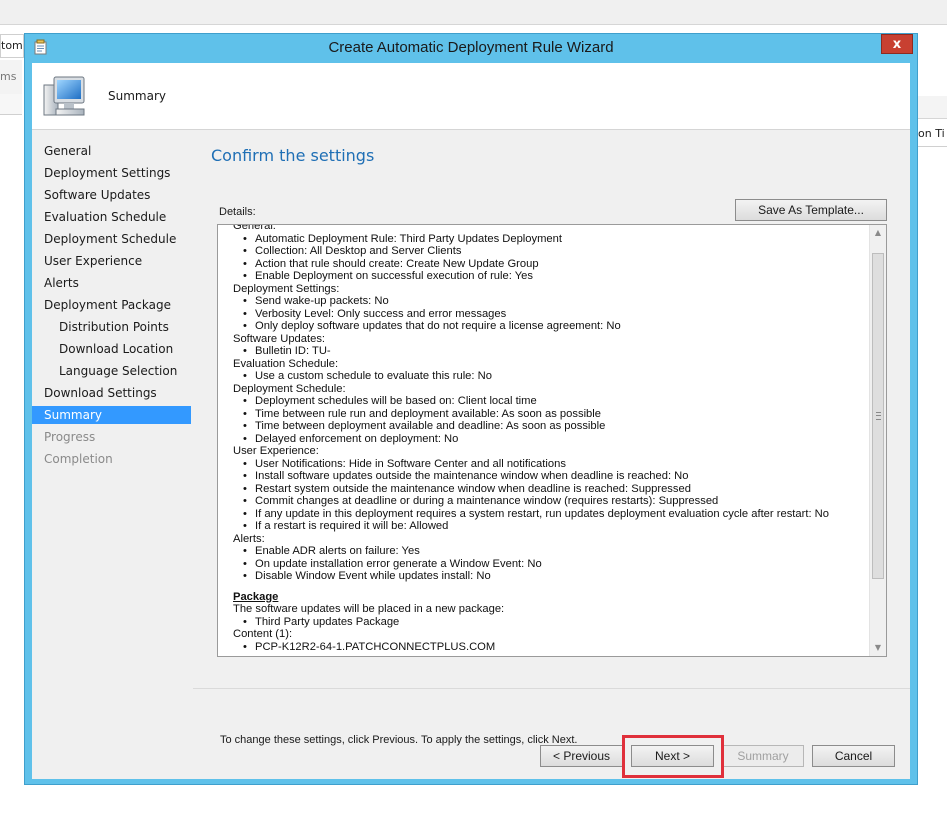 This screenshot has width=947, height=814. I want to click on nav-item-completion: Completion, so click(78, 459).